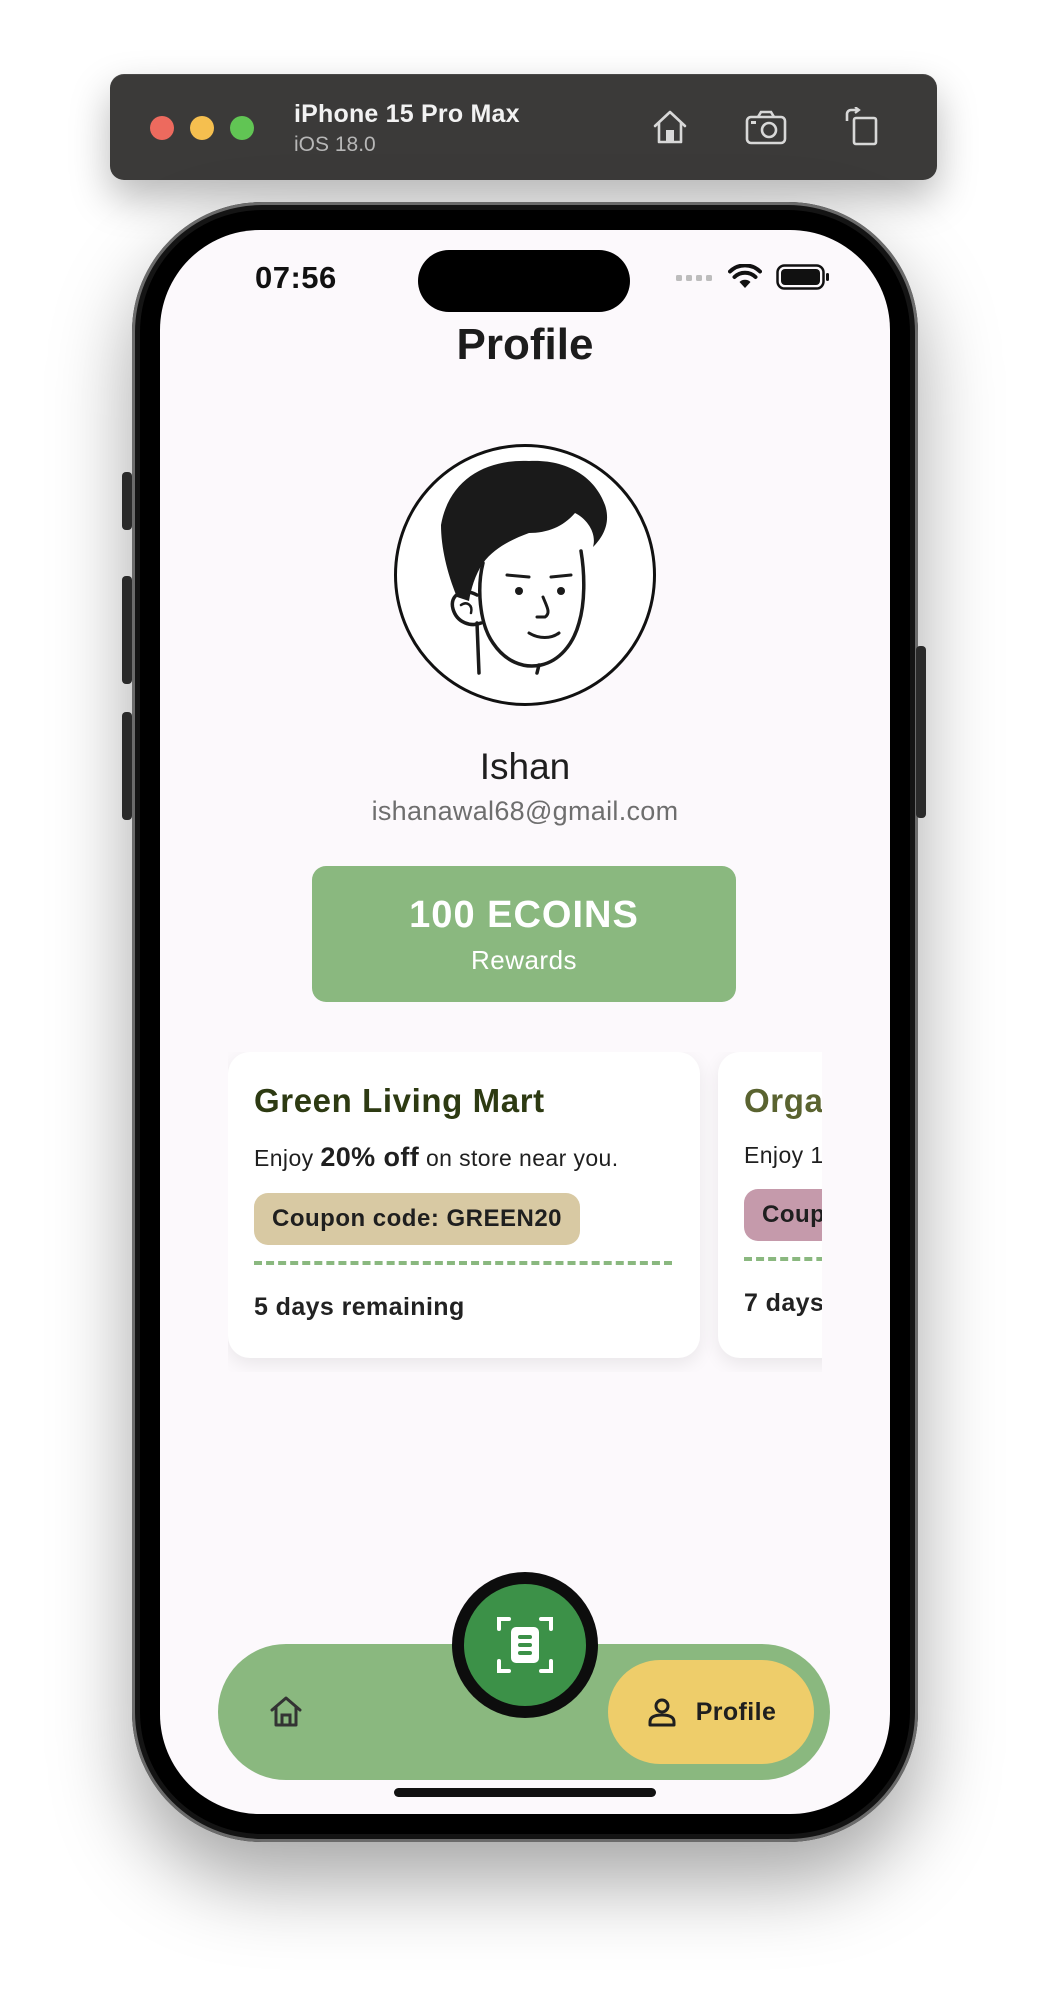  Describe the element at coordinates (662, 1712) in the screenshot. I see `person-icon` at that location.